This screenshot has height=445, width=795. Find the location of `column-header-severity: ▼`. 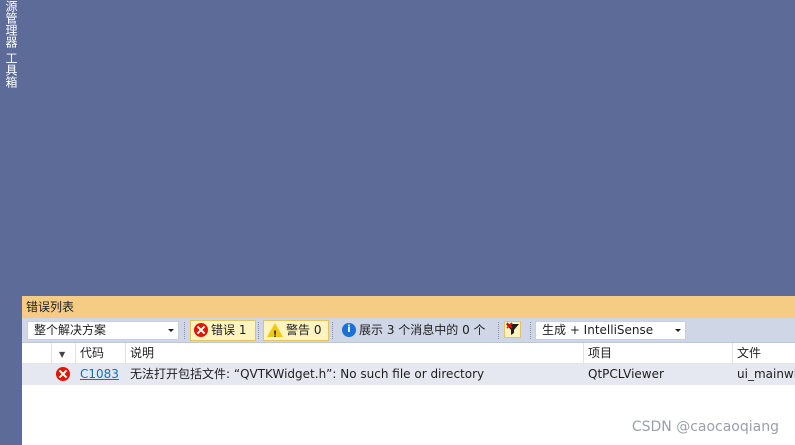

column-header-severity: ▼ is located at coordinates (64, 353).